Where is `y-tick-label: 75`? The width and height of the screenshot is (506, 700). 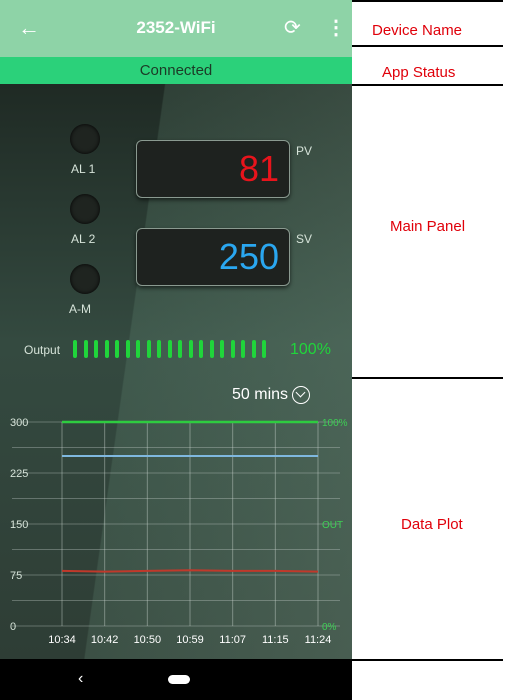
y-tick-label: 75 is located at coordinates (16, 576).